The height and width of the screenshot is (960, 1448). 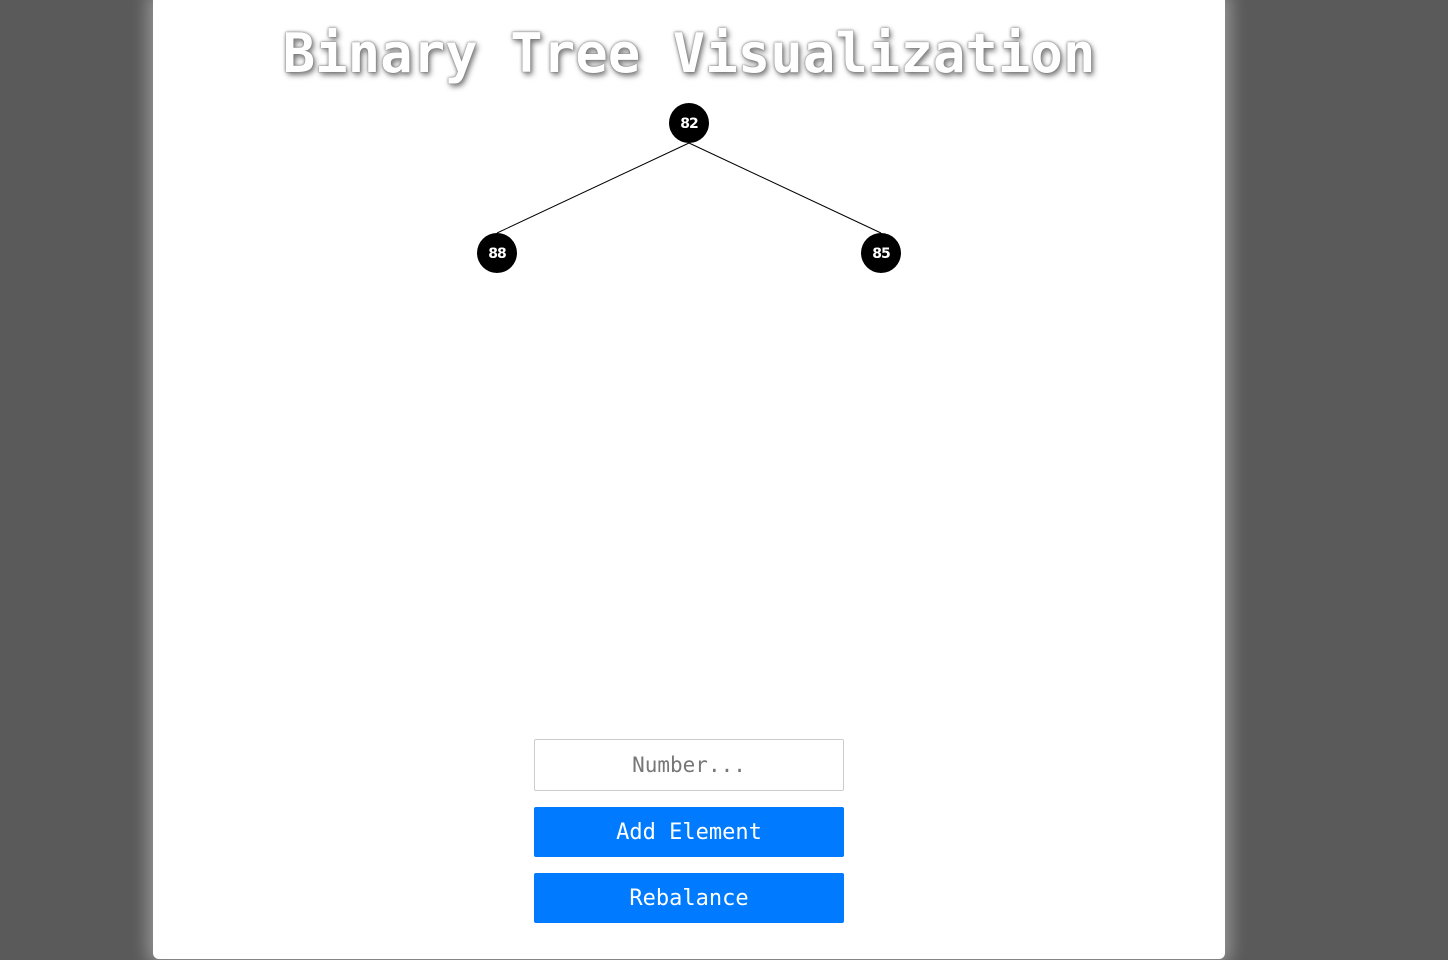 I want to click on number-input, so click(x=689, y=765).